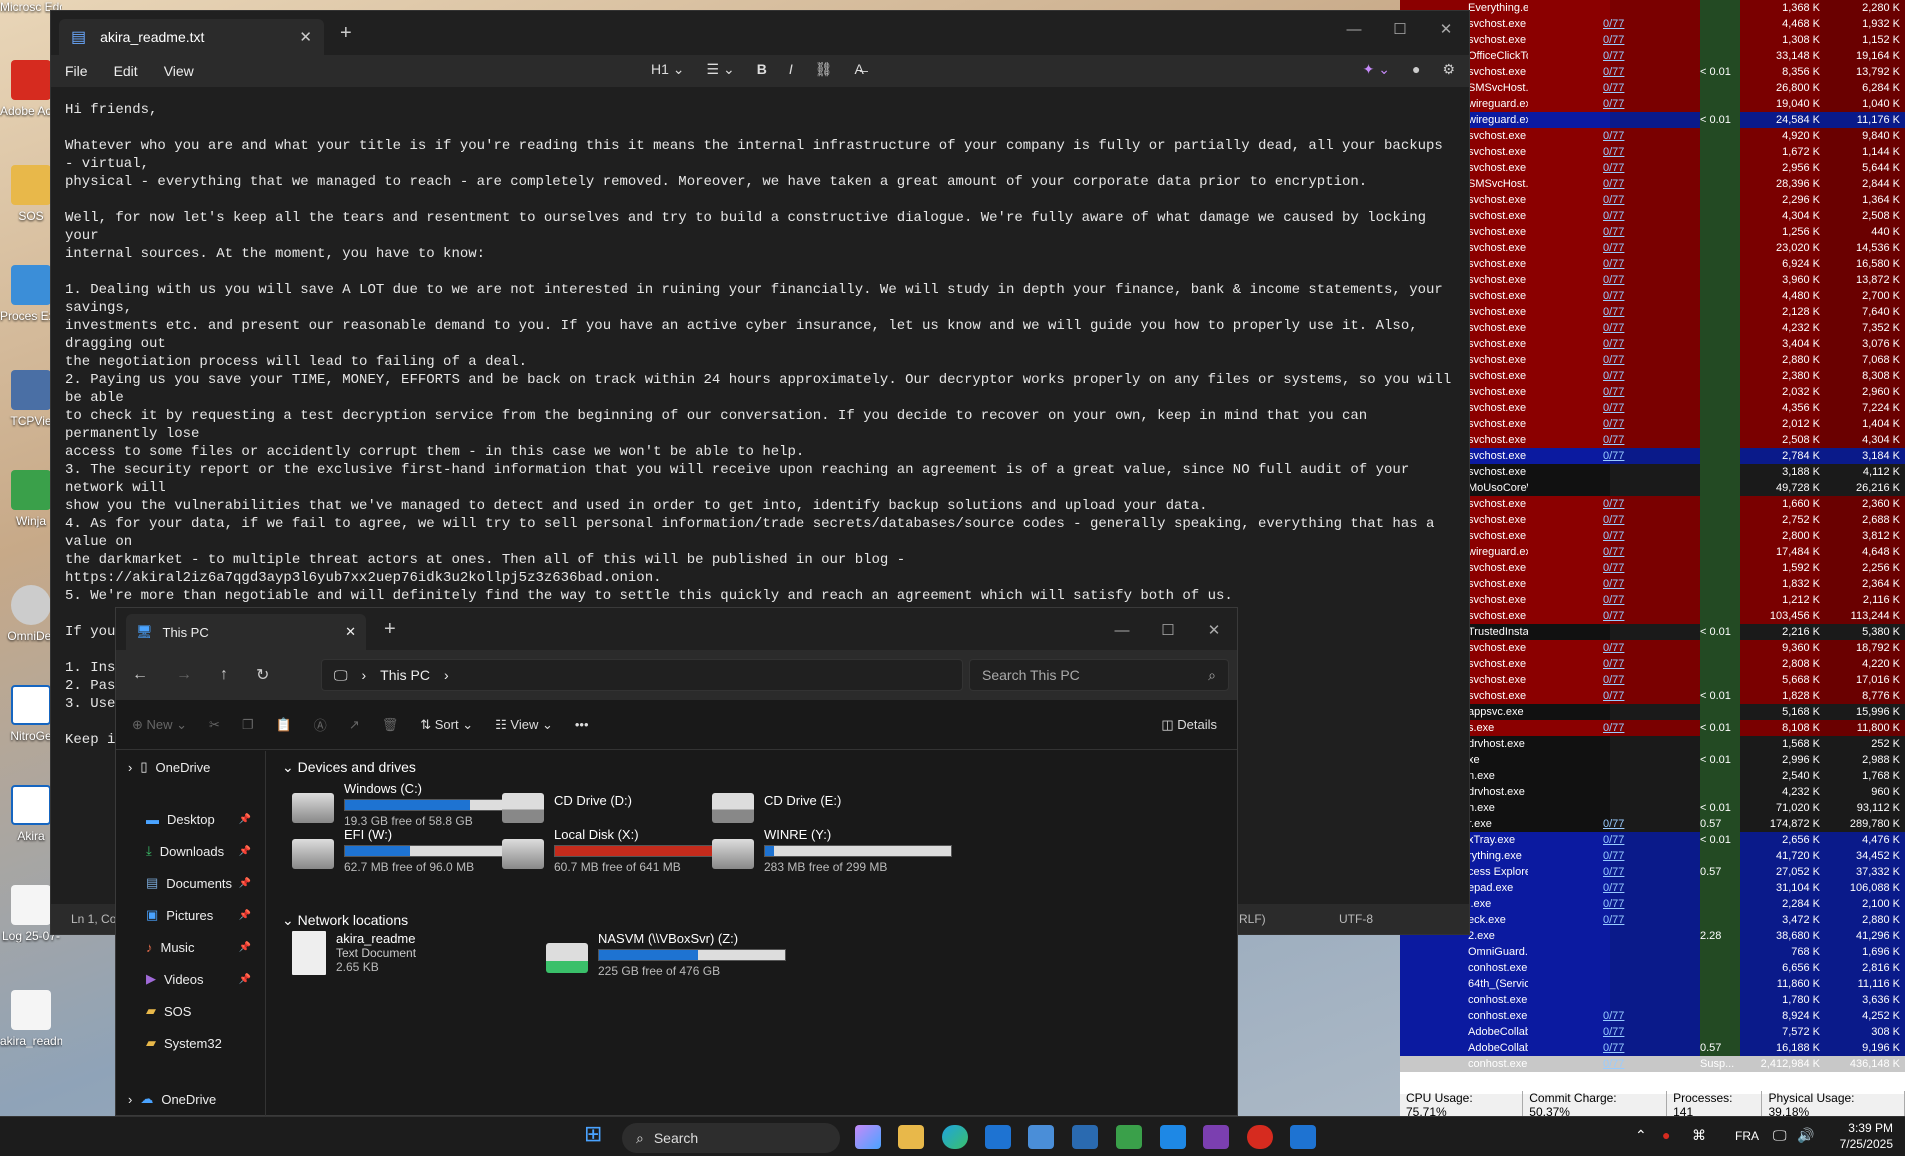 The height and width of the screenshot is (1156, 1905). What do you see at coordinates (1810, 1139) in the screenshot?
I see `volume-icon: 🔊` at bounding box center [1810, 1139].